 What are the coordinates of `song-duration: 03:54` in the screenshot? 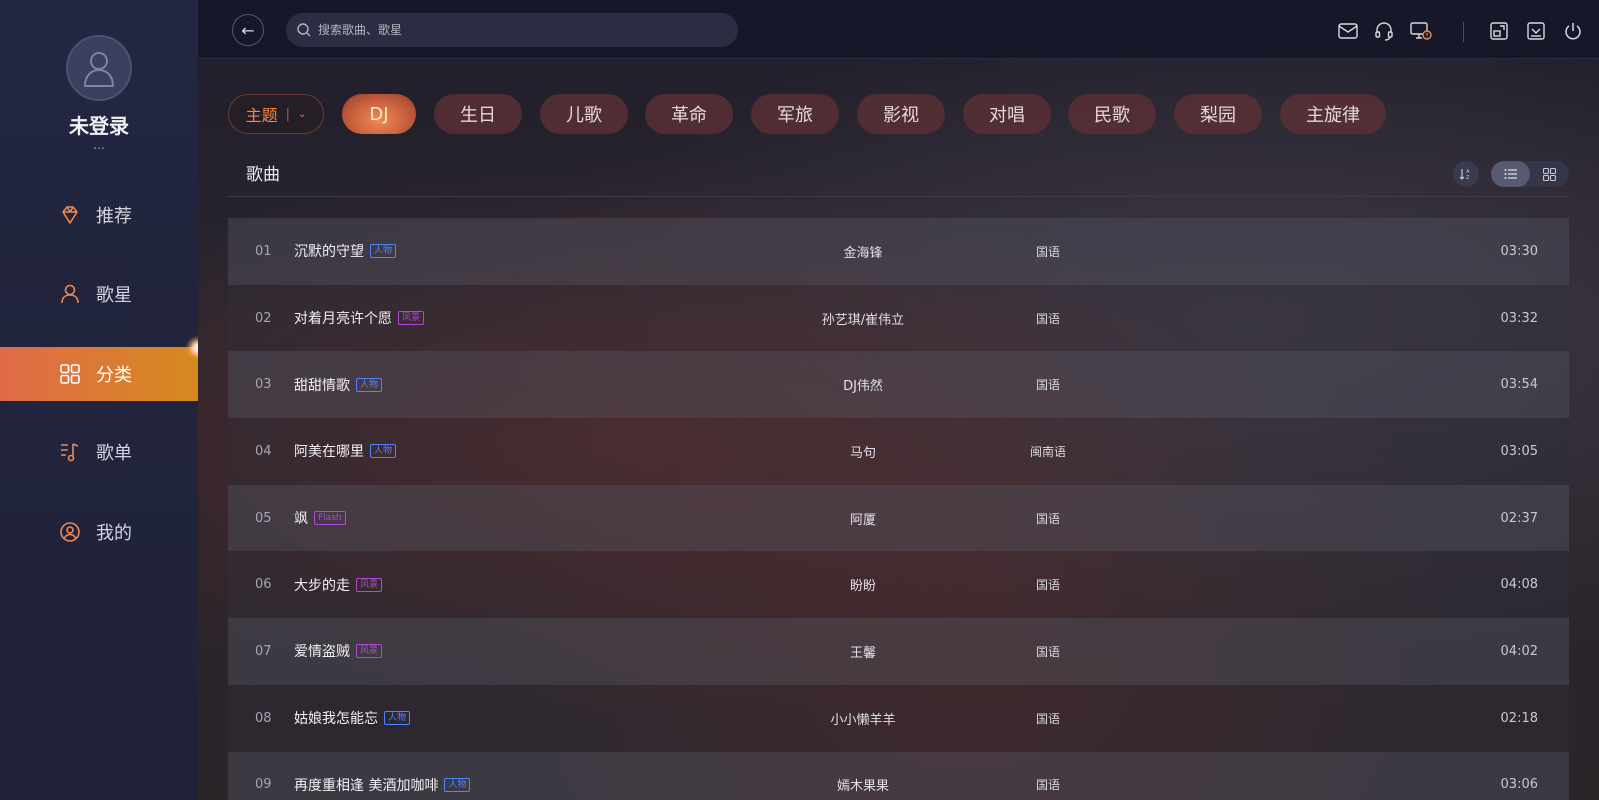 It's located at (1519, 385).